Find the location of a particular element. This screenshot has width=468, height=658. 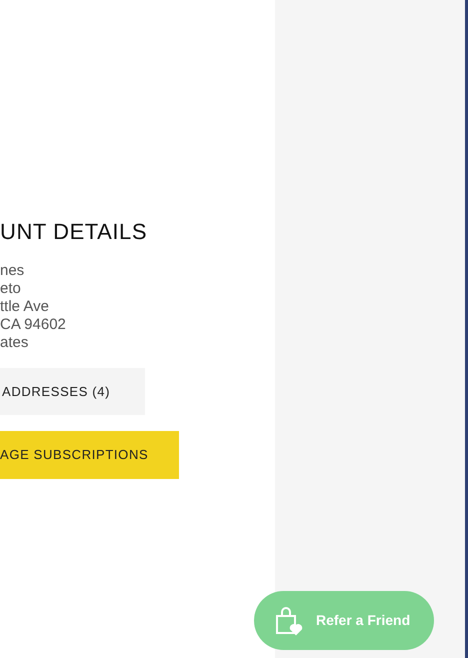

subscriptions-button: AGE SUBSCRIPTIONS is located at coordinates (89, 455).